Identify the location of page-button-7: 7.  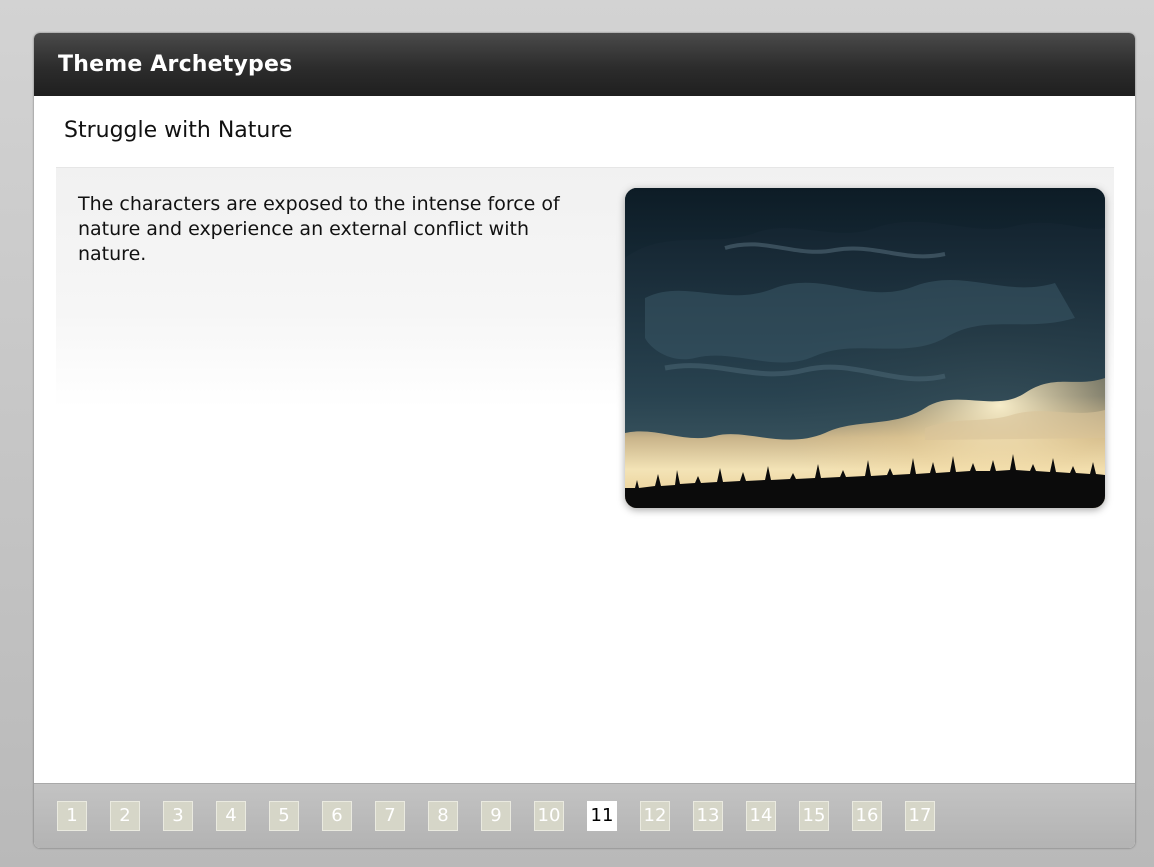
(390, 816).